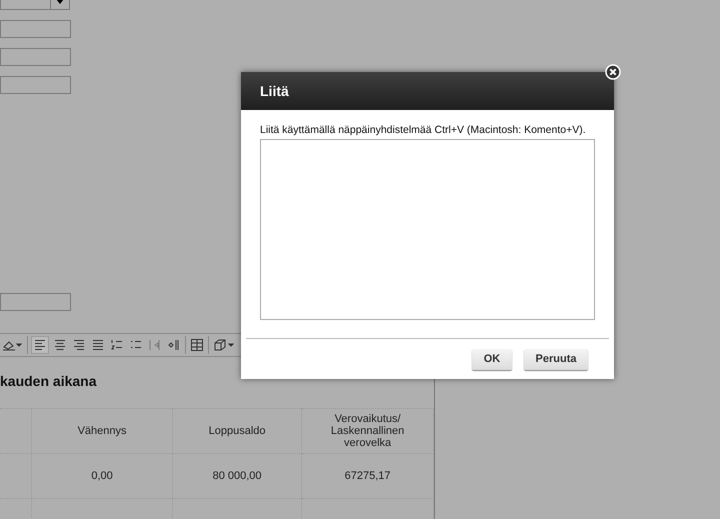  Describe the element at coordinates (492, 359) in the screenshot. I see `ok-button: OK` at that location.